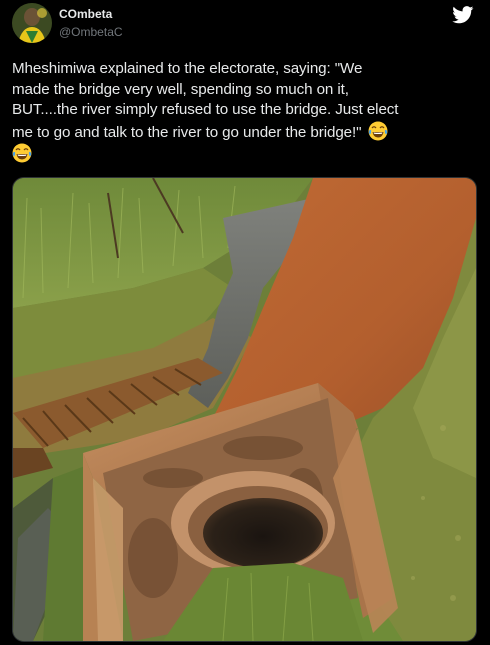 Image resolution: width=490 pixels, height=645 pixels. What do you see at coordinates (91, 23) in the screenshot?
I see `author-info: COmbeta @OmbetaC` at bounding box center [91, 23].